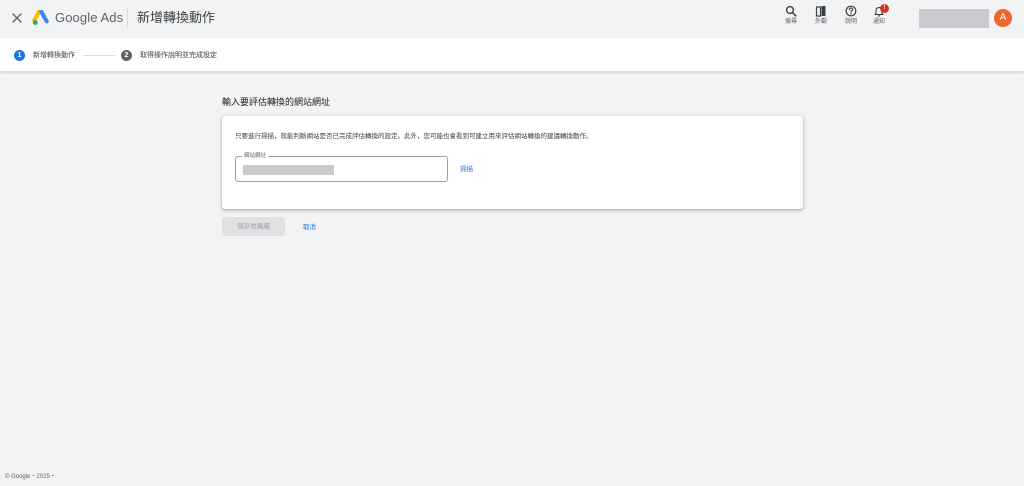 The width and height of the screenshot is (1024, 486). What do you see at coordinates (954, 18) in the screenshot?
I see `account-selector` at bounding box center [954, 18].